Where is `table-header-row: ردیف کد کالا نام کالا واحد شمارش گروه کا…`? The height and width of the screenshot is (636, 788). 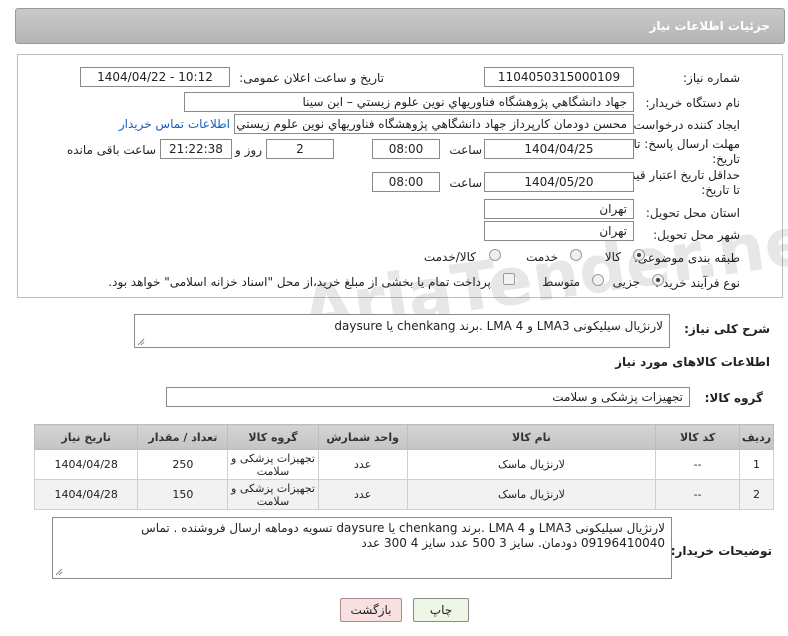 table-header-row: ردیف کد کالا نام کالا واحد شمارش گروه کا… is located at coordinates (403, 437).